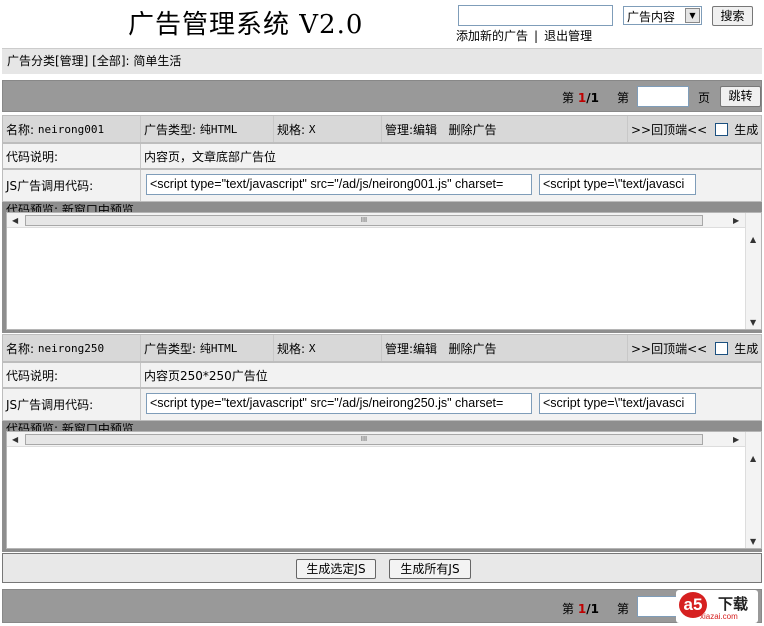 This screenshot has width=764, height=626. Describe the element at coordinates (663, 96) in the screenshot. I see `page-number-input` at that location.